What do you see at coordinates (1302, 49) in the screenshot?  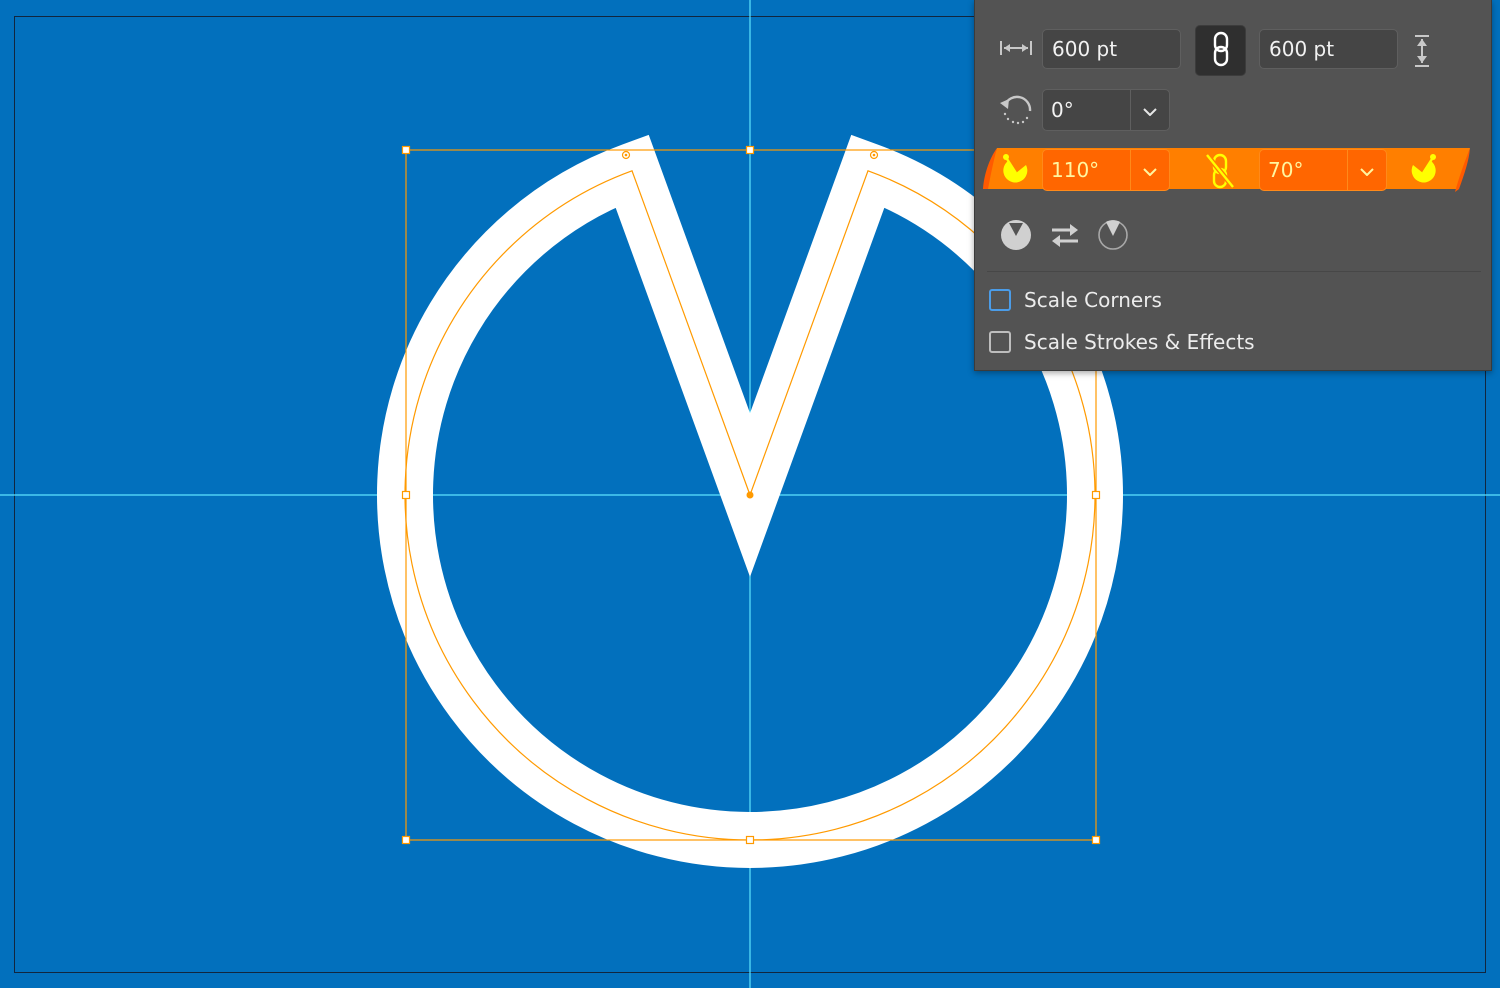 I see `height-value: 600 pt` at bounding box center [1302, 49].